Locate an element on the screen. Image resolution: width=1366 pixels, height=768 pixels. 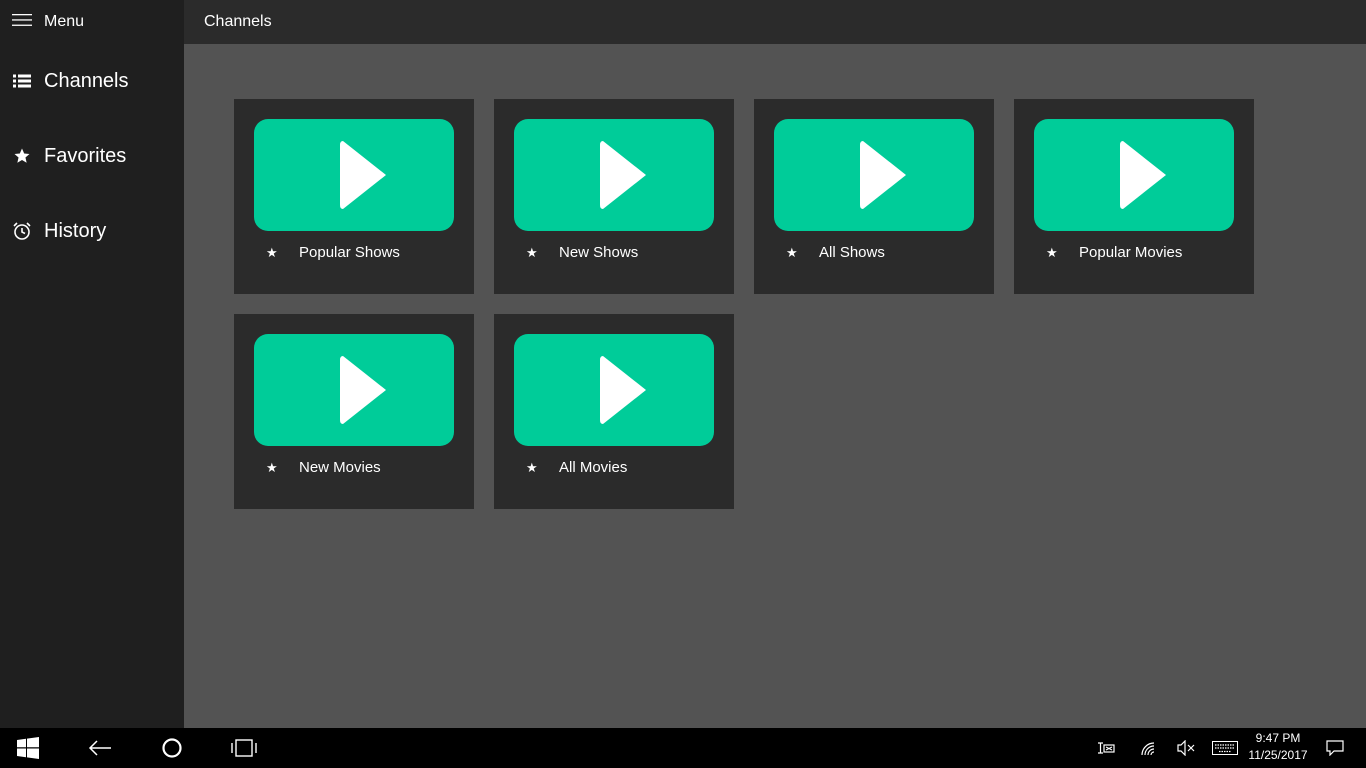
action-center-button is located at coordinates (1335, 748).